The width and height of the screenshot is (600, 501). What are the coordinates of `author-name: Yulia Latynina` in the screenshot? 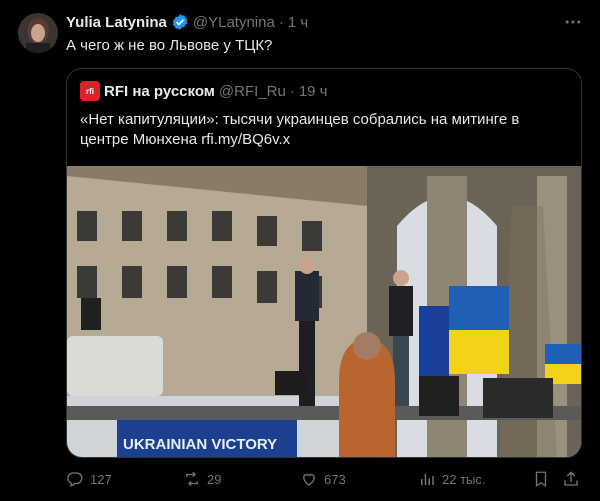 It's located at (116, 22).